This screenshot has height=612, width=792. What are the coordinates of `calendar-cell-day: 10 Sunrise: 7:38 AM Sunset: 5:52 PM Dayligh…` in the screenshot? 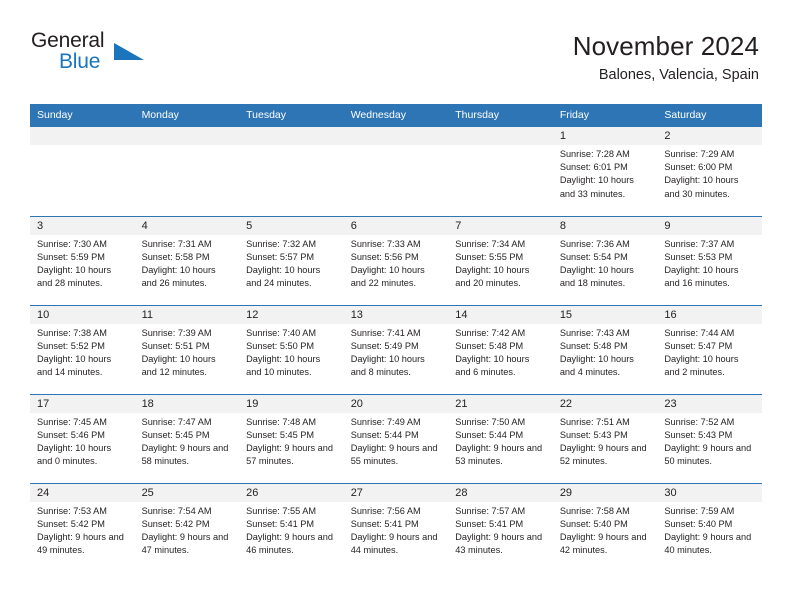 It's located at (82, 349).